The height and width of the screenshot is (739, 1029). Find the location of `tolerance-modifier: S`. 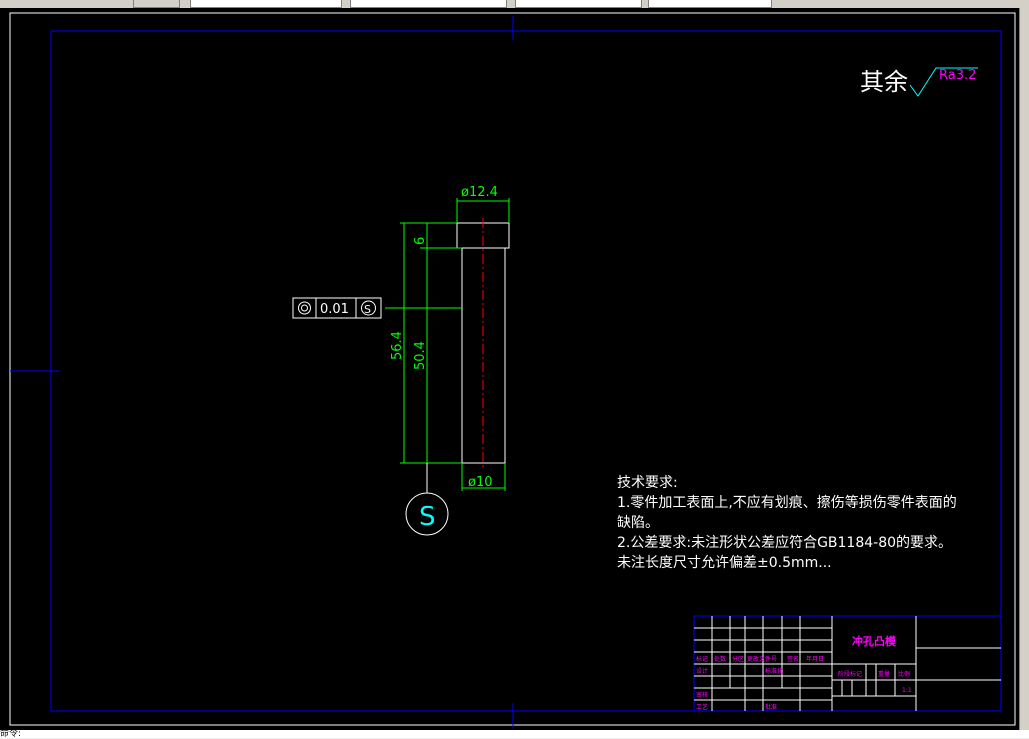

tolerance-modifier: S is located at coordinates (367, 309).